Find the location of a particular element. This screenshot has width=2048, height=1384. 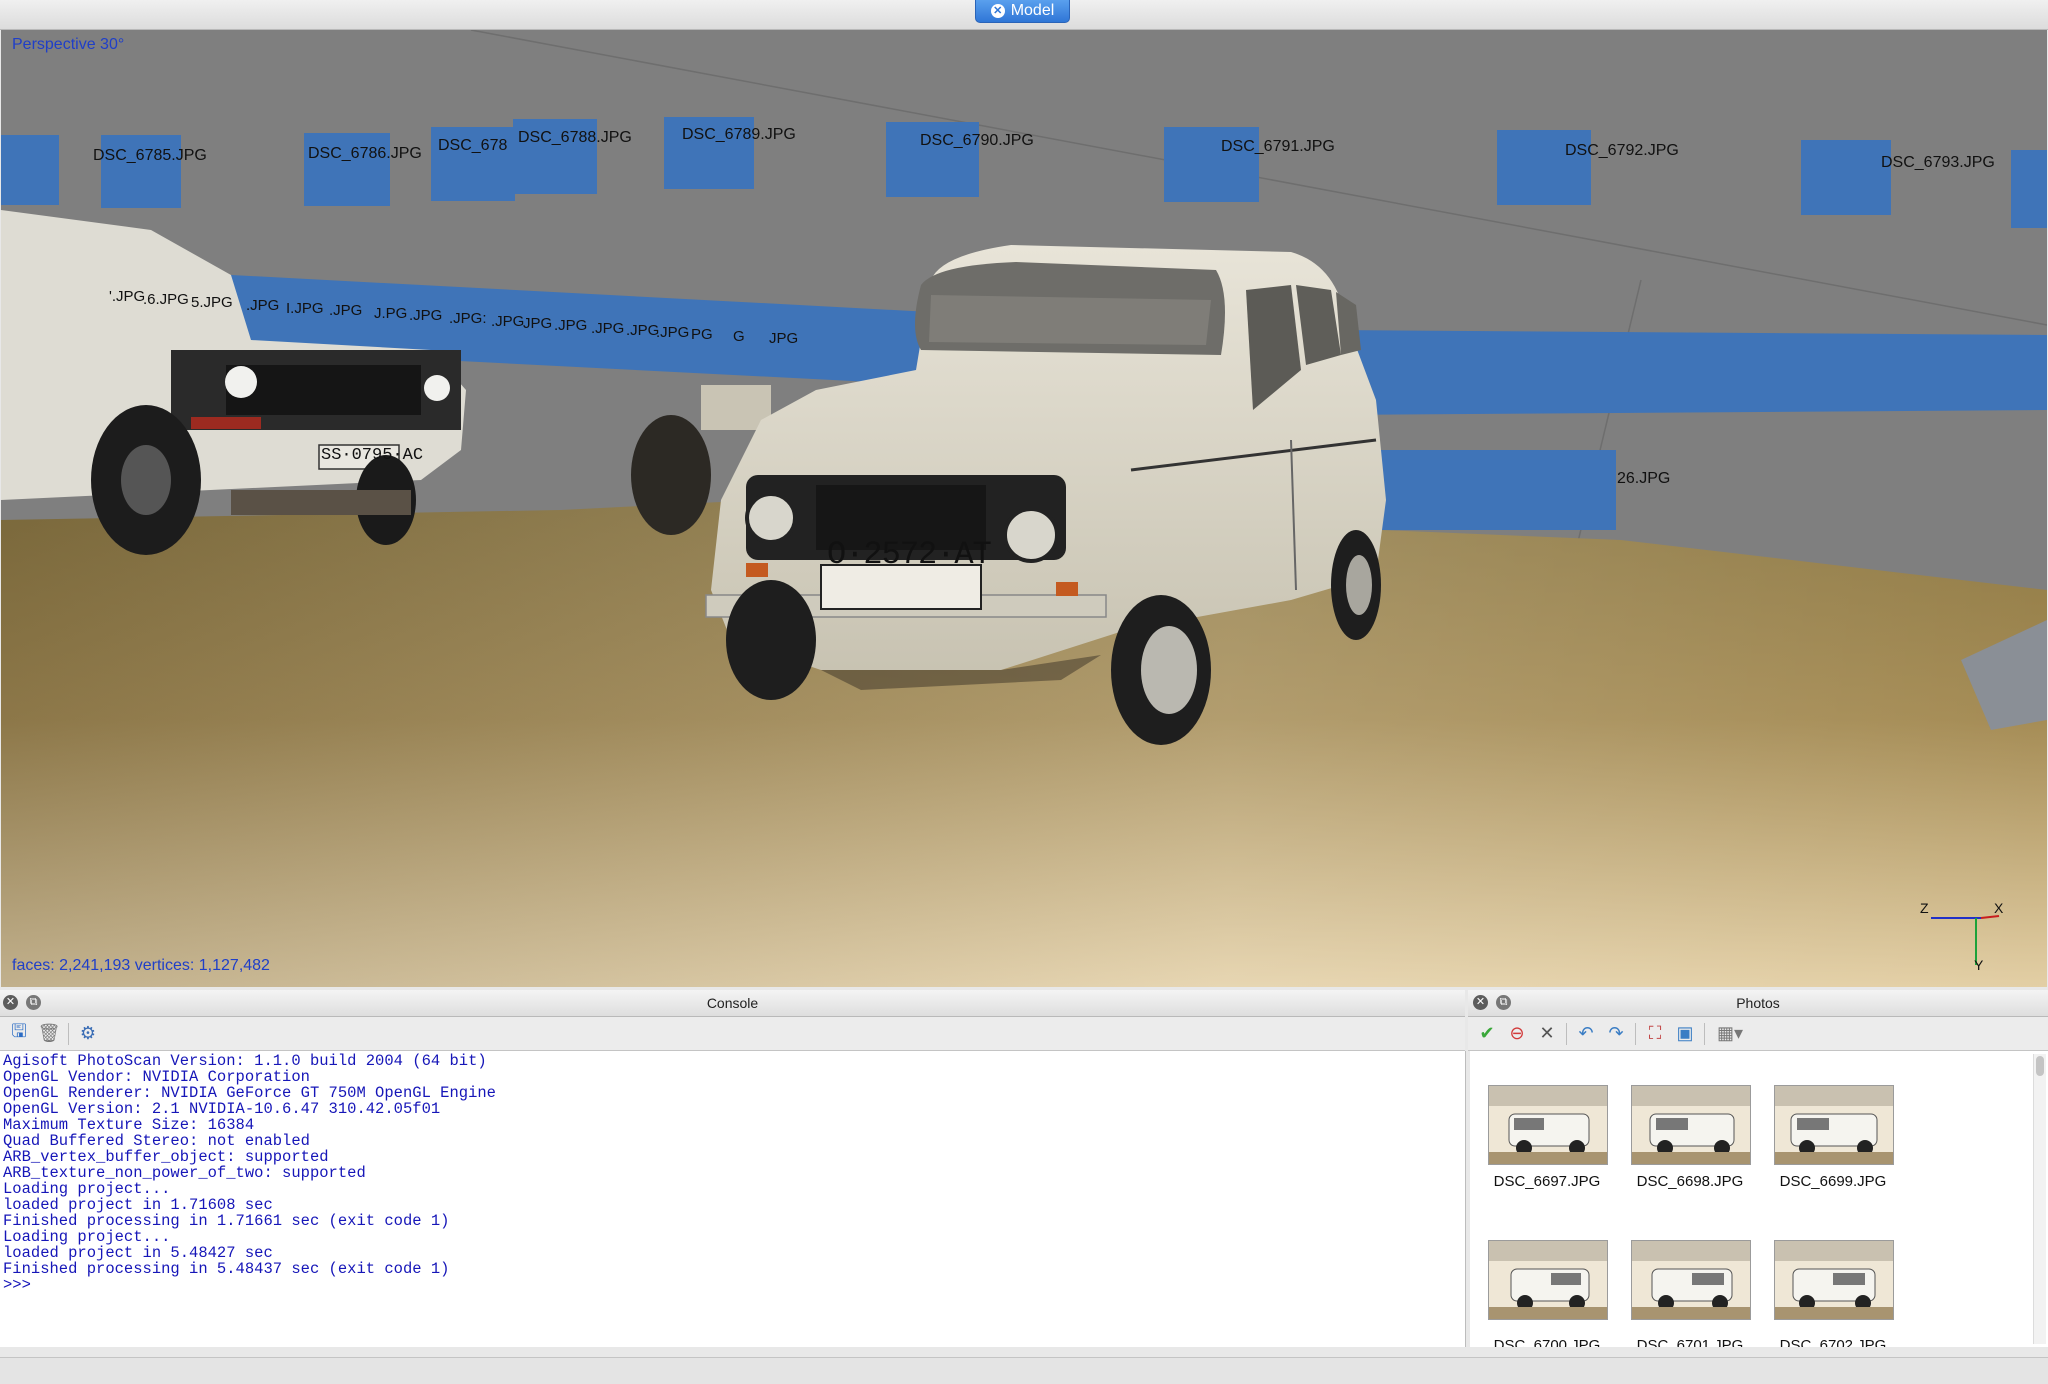

strip-camera-label: I.JPG is located at coordinates (305, 308).